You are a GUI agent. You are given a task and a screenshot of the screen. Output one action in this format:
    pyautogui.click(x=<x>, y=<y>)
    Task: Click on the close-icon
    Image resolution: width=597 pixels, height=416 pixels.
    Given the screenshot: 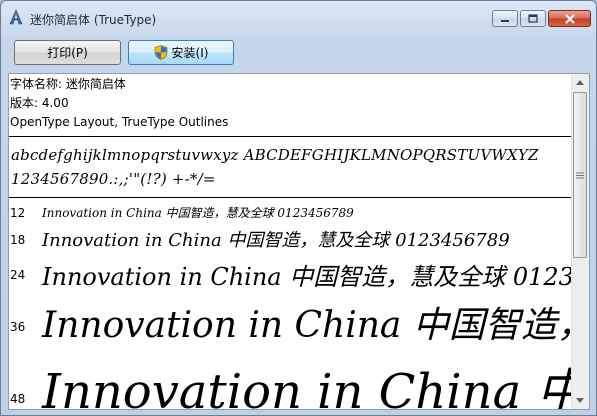 What is the action you would take?
    pyautogui.click(x=569, y=18)
    